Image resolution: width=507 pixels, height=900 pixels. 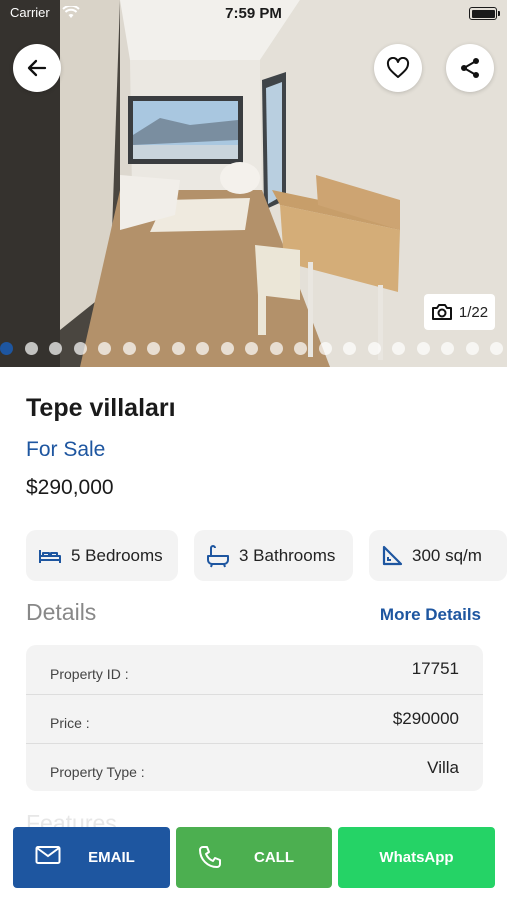 What do you see at coordinates (111, 857) in the screenshot?
I see `email-button-label: EMAIL` at bounding box center [111, 857].